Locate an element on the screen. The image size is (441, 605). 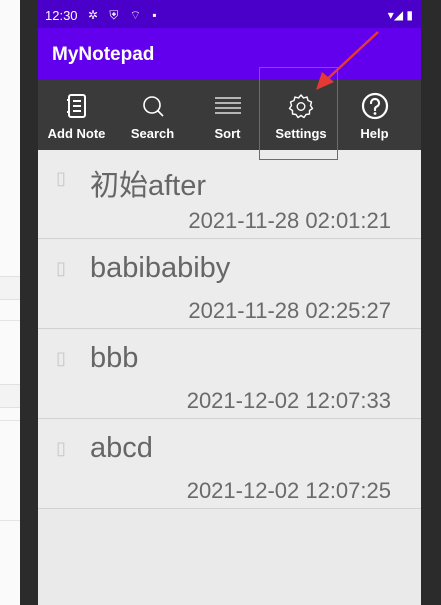
sort-label: Sort is located at coordinates (227, 133).